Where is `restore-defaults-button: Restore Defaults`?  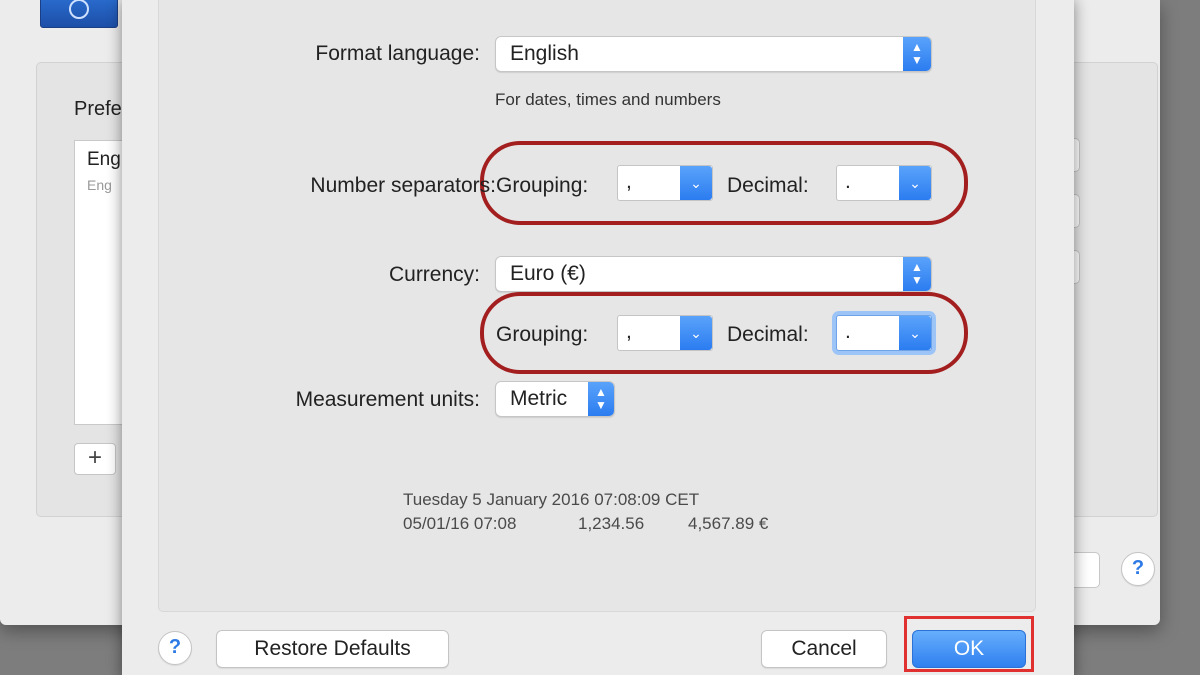 restore-defaults-button: Restore Defaults is located at coordinates (332, 649).